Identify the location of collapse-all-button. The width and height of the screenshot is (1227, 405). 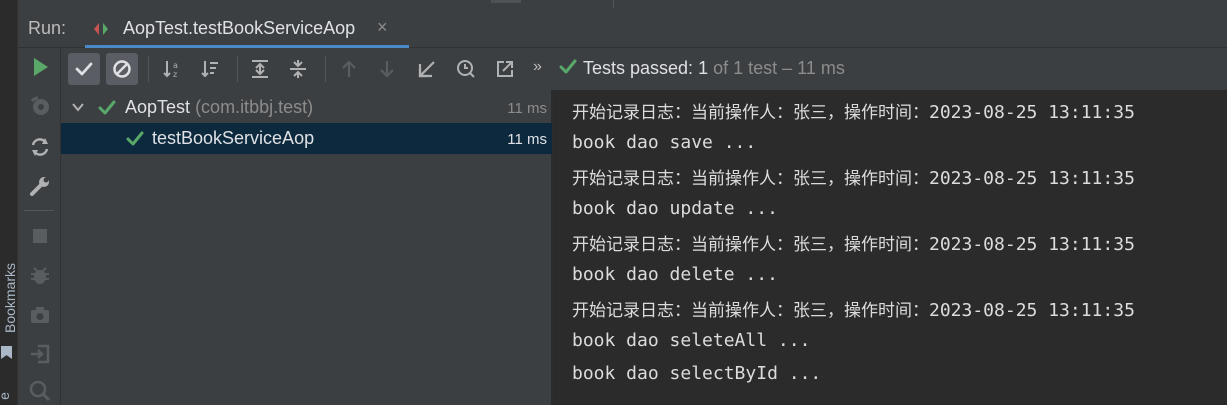
(298, 69).